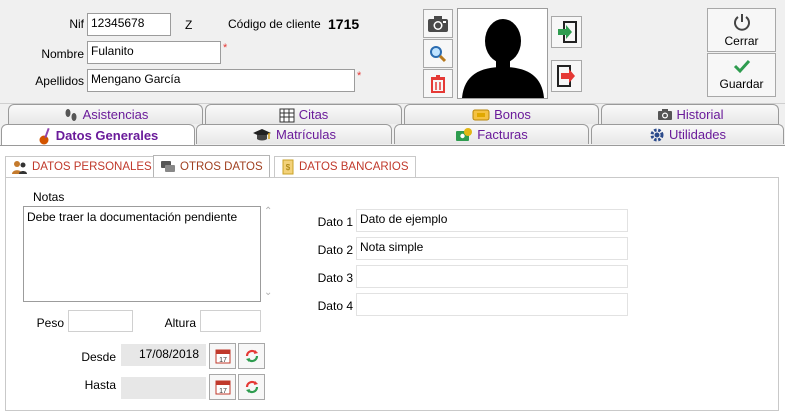 This screenshot has width=785, height=419. I want to click on footprints-icon, so click(71, 115).